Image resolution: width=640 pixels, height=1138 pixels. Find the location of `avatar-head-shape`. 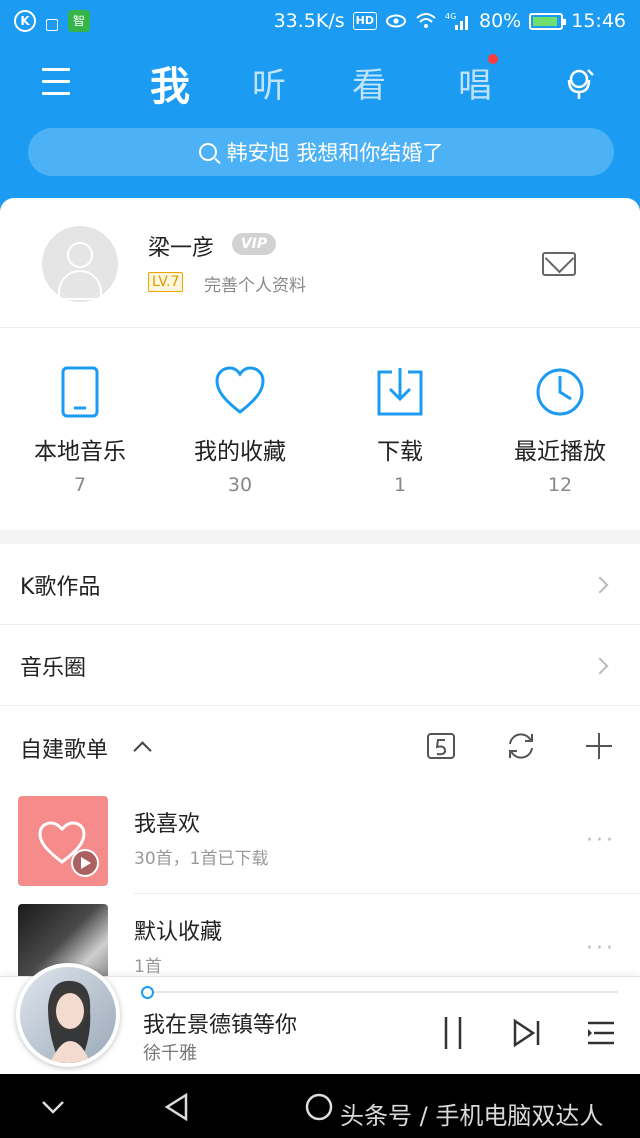

avatar-head-shape is located at coordinates (80, 255).